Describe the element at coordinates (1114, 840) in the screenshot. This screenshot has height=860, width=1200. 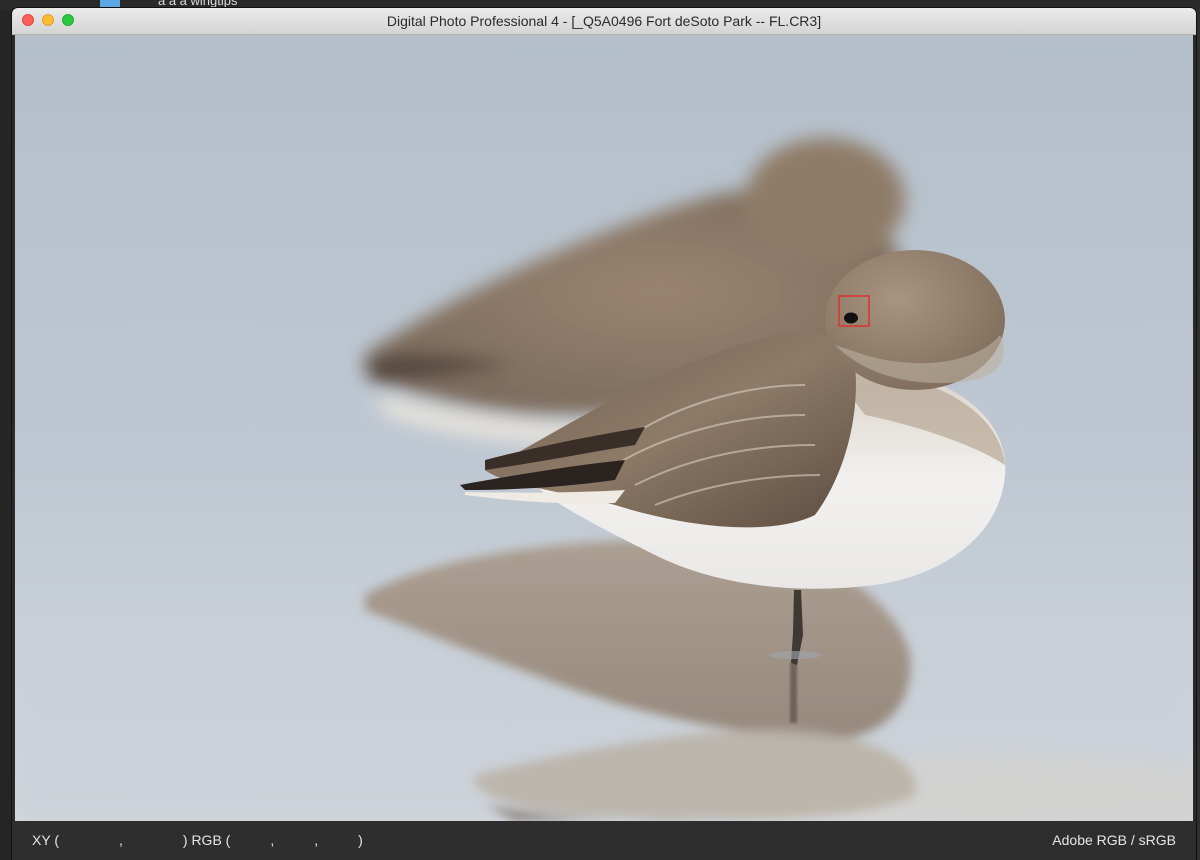
I see `color-space-label: Adobe RGB / sRGB` at that location.